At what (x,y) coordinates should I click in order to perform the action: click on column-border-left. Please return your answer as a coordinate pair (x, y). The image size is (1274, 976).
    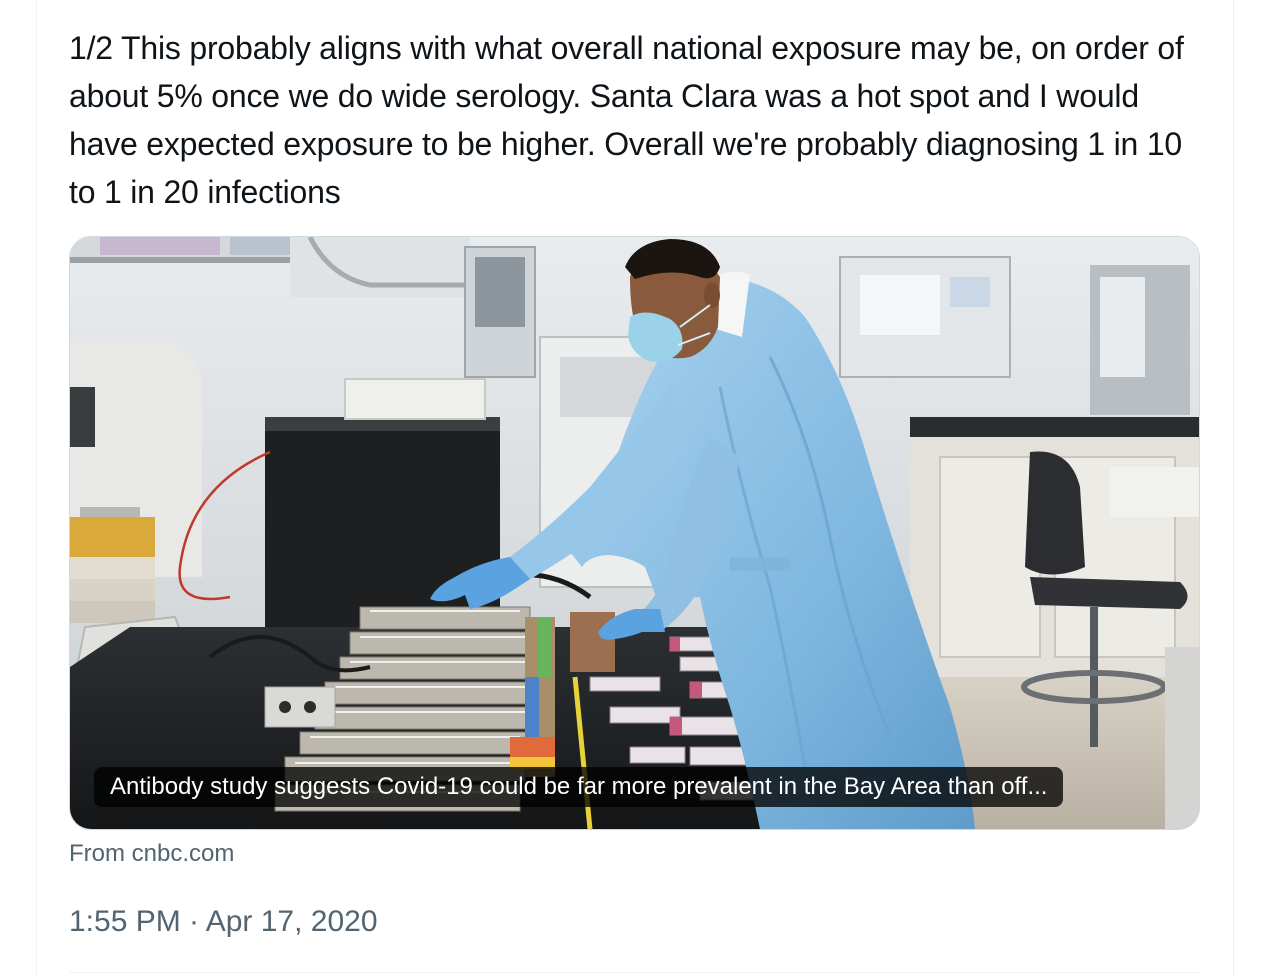
    Looking at the image, I should click on (36, 488).